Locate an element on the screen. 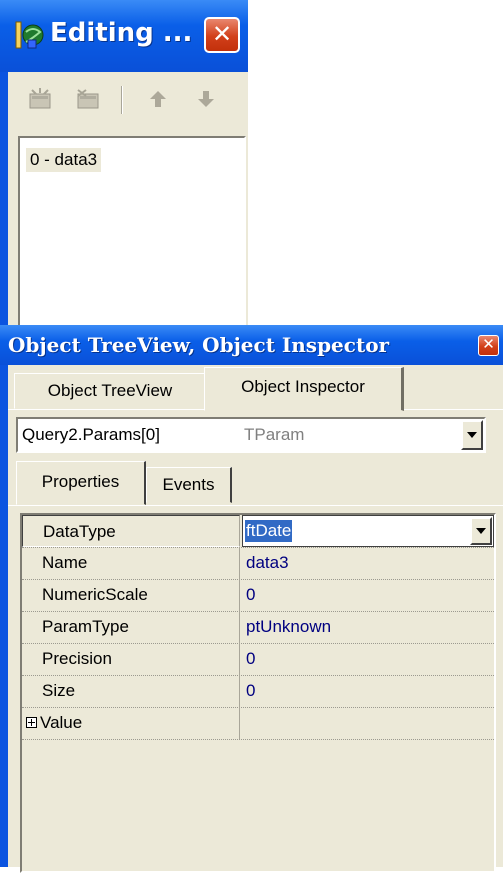 This screenshot has width=503, height=873. property-row-precision: Precision 0 is located at coordinates (258, 659).